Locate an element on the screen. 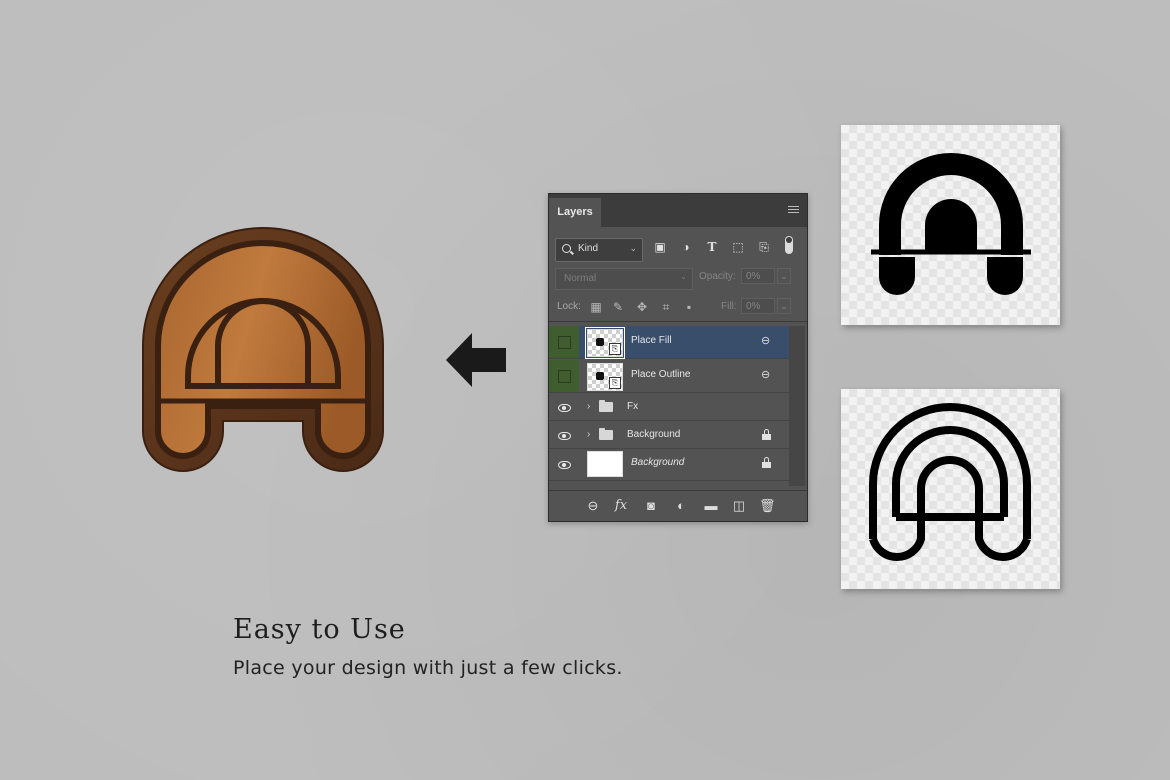 The width and height of the screenshot is (1170, 780). adjustment-filter-icon: ◑ is located at coordinates (686, 247).